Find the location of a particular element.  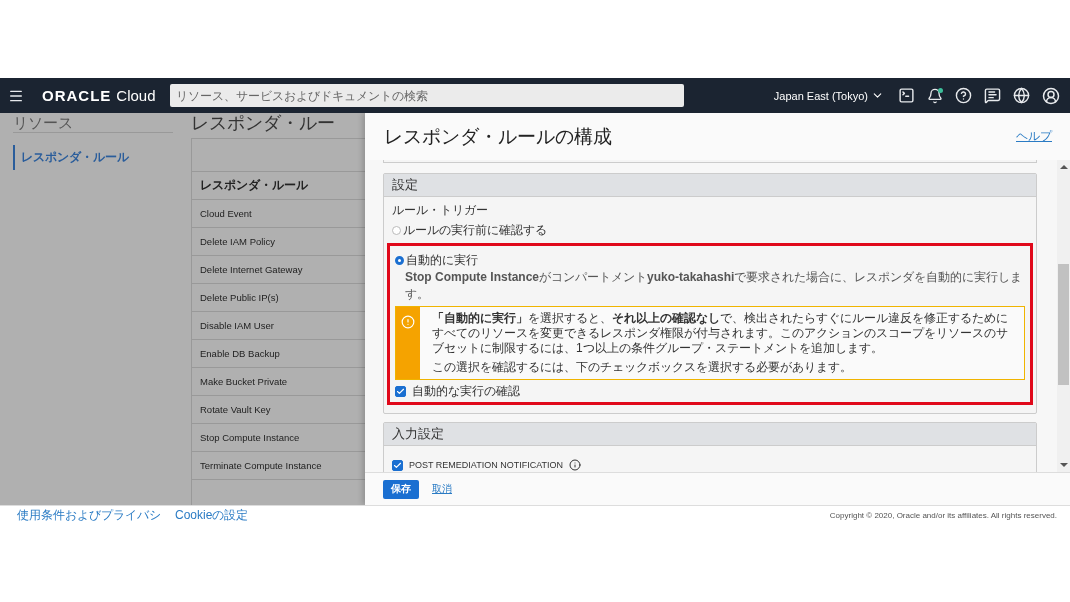

cancel-link: 取消 is located at coordinates (442, 489).